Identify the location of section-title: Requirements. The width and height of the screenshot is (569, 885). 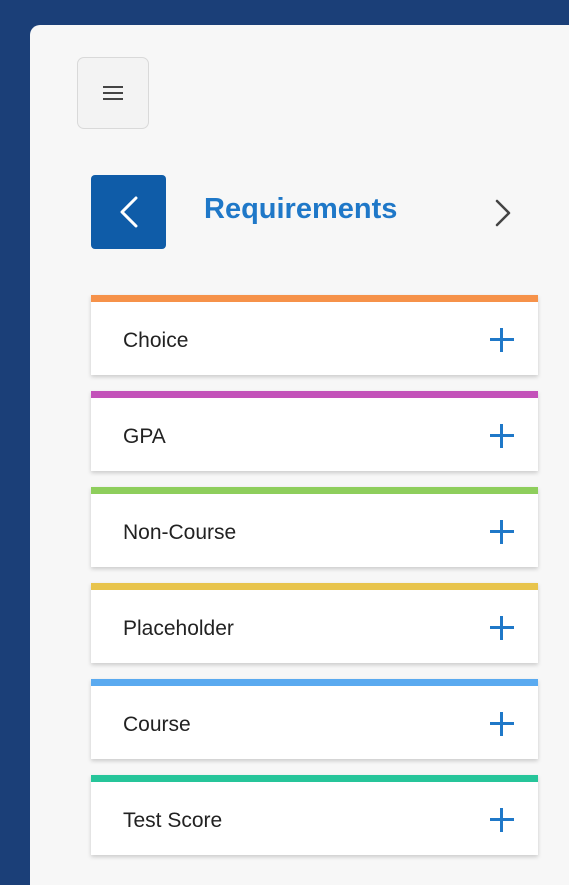
(301, 209).